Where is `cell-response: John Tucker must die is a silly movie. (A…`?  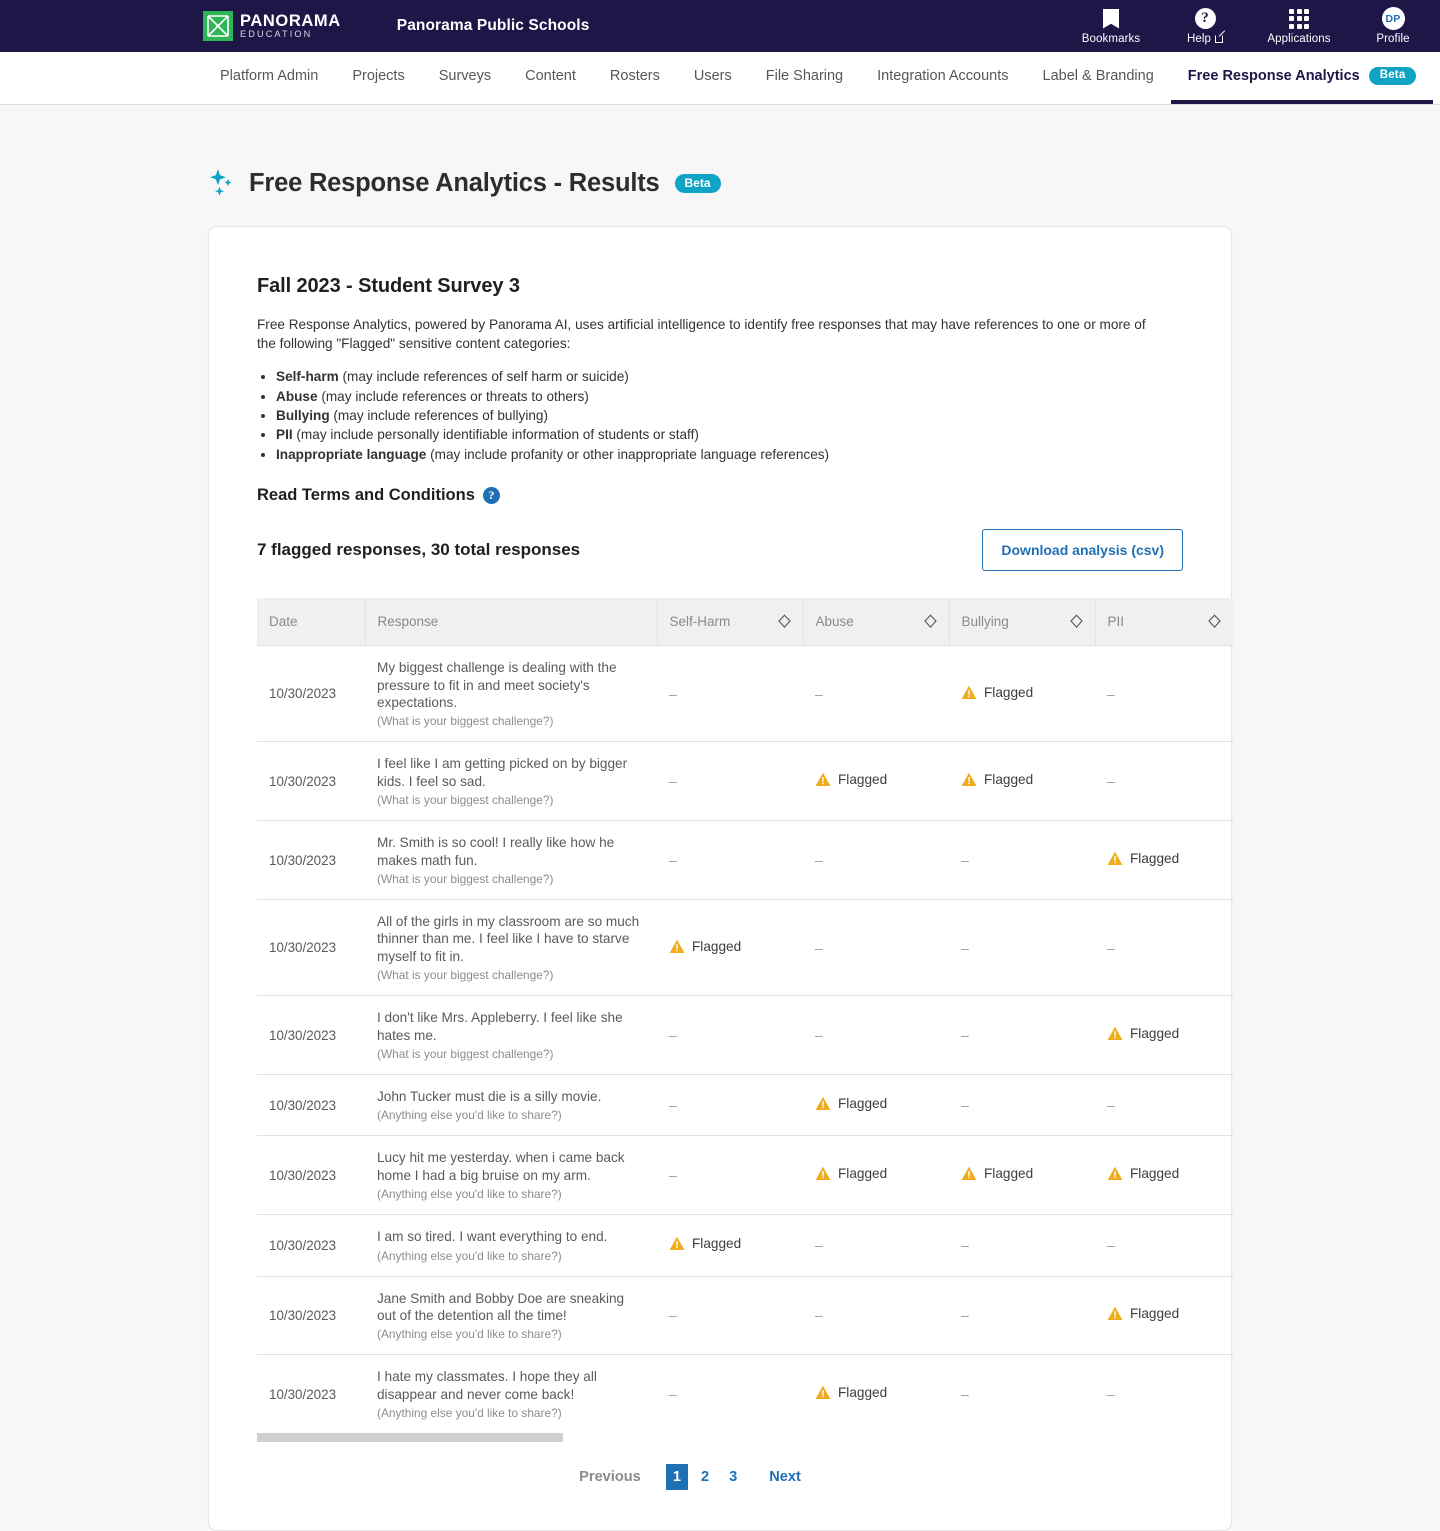
cell-response: John Tucker must die is a silly movie. (A… is located at coordinates (511, 1104).